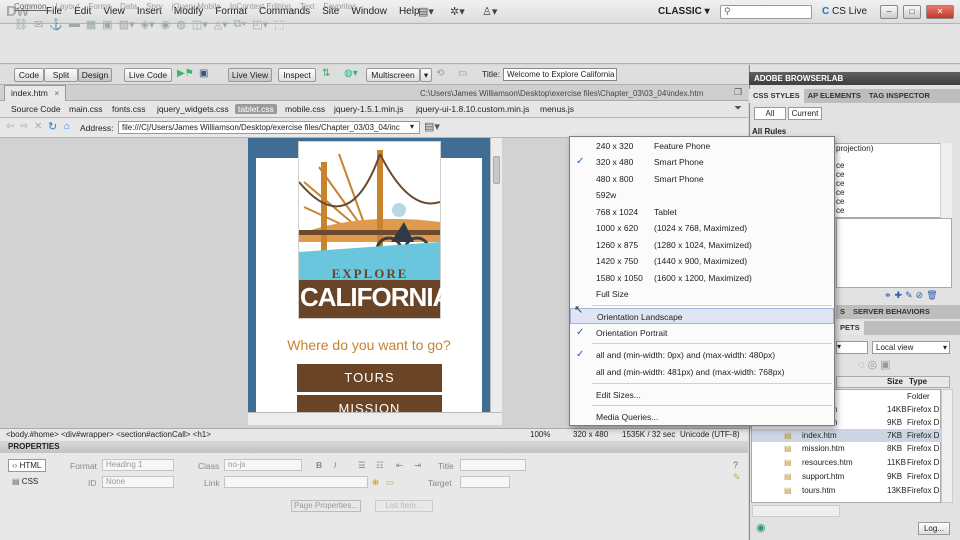  Describe the element at coordinates (297, 75) in the screenshot. I see `inspect-button: Inspect` at that location.